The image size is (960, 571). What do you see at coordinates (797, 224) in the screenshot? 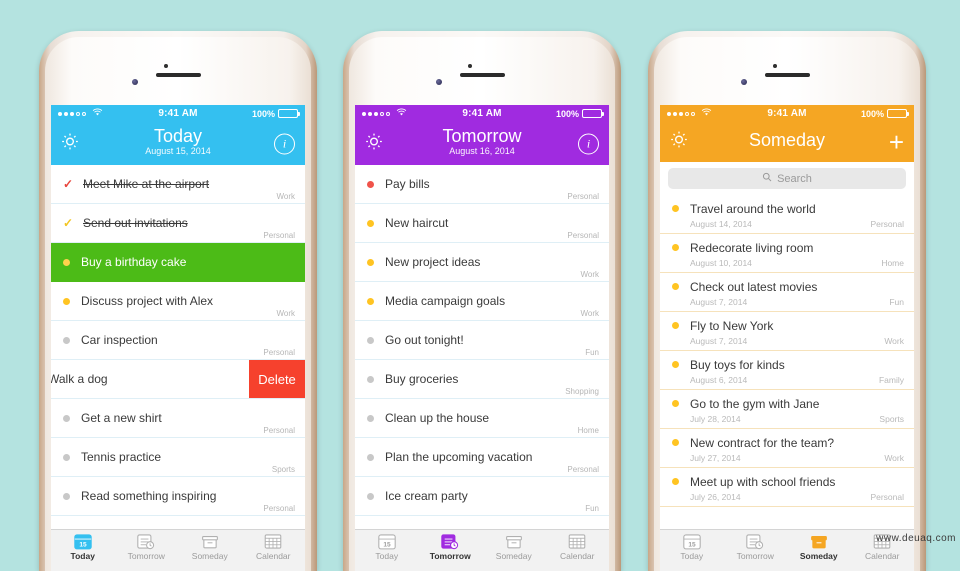
I see `task-meta: August 14, 2014 Personal` at bounding box center [797, 224].